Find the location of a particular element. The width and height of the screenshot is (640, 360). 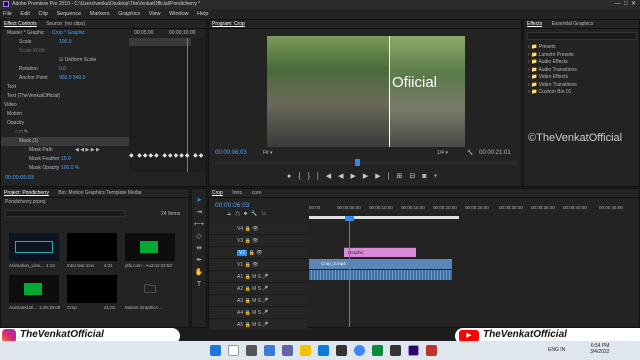

text-label: Text is located at coordinates (11, 87).